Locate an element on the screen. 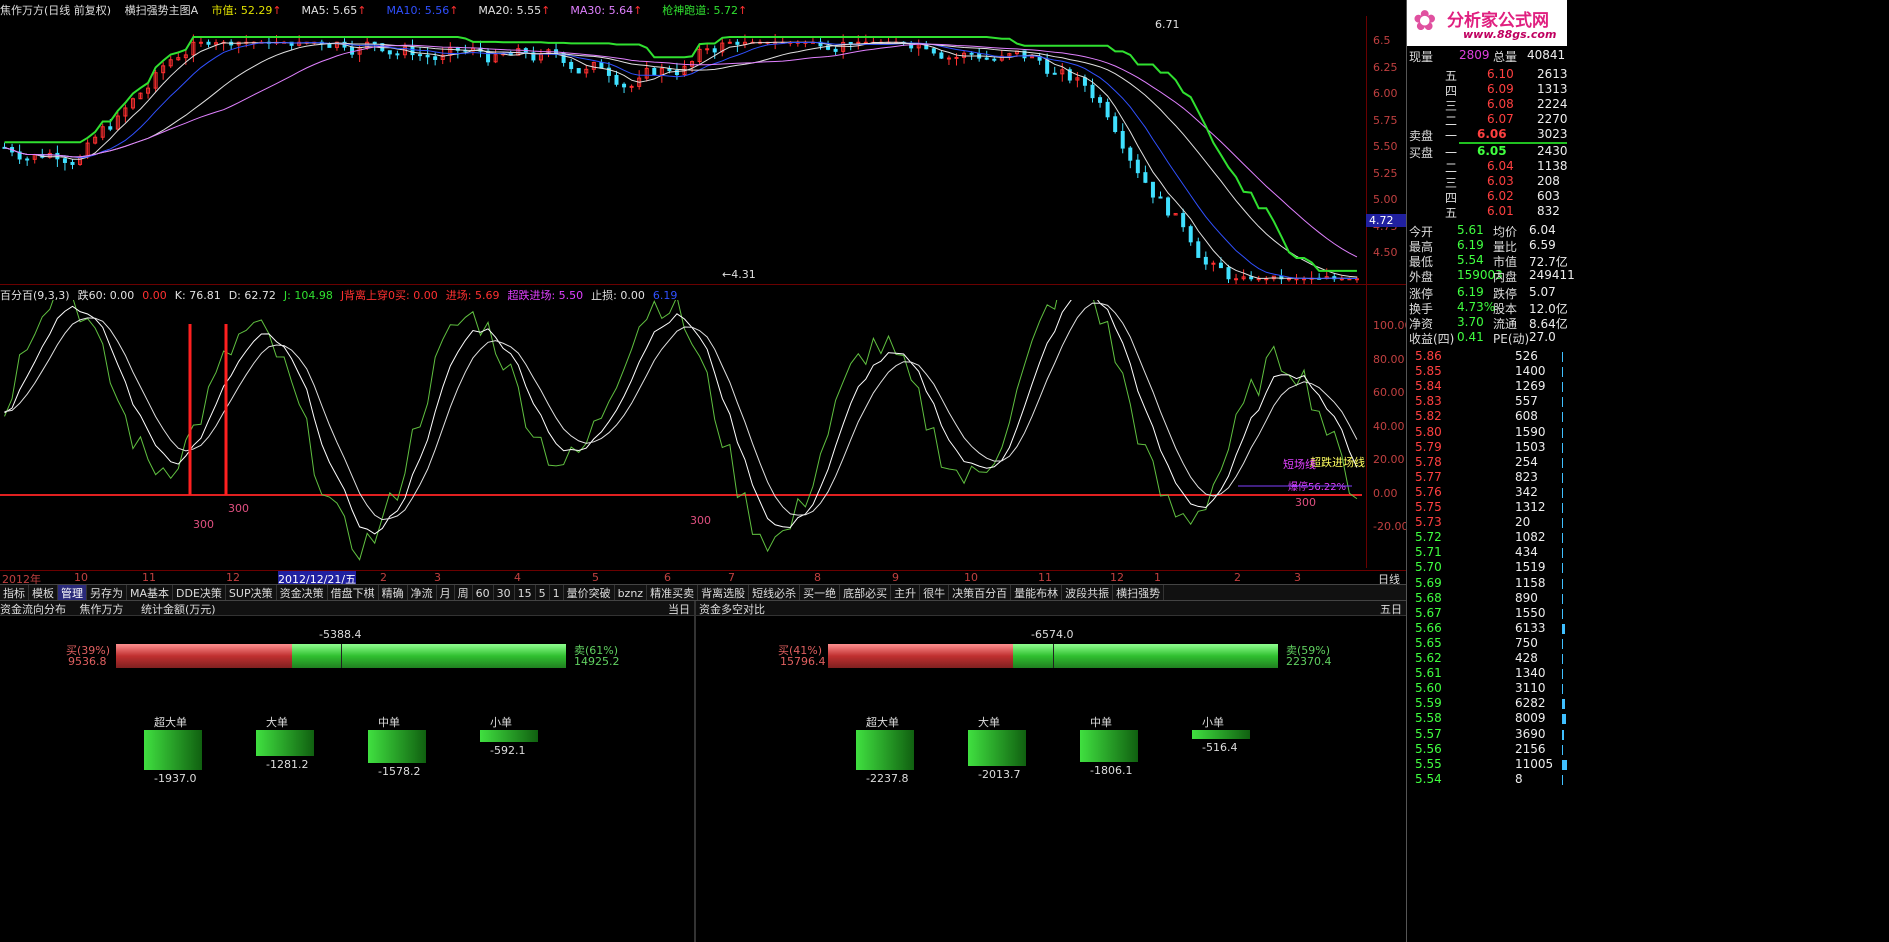 Image resolution: width=1889 pixels, height=942 pixels. toolbar-button: 波段共振 is located at coordinates (1088, 592).